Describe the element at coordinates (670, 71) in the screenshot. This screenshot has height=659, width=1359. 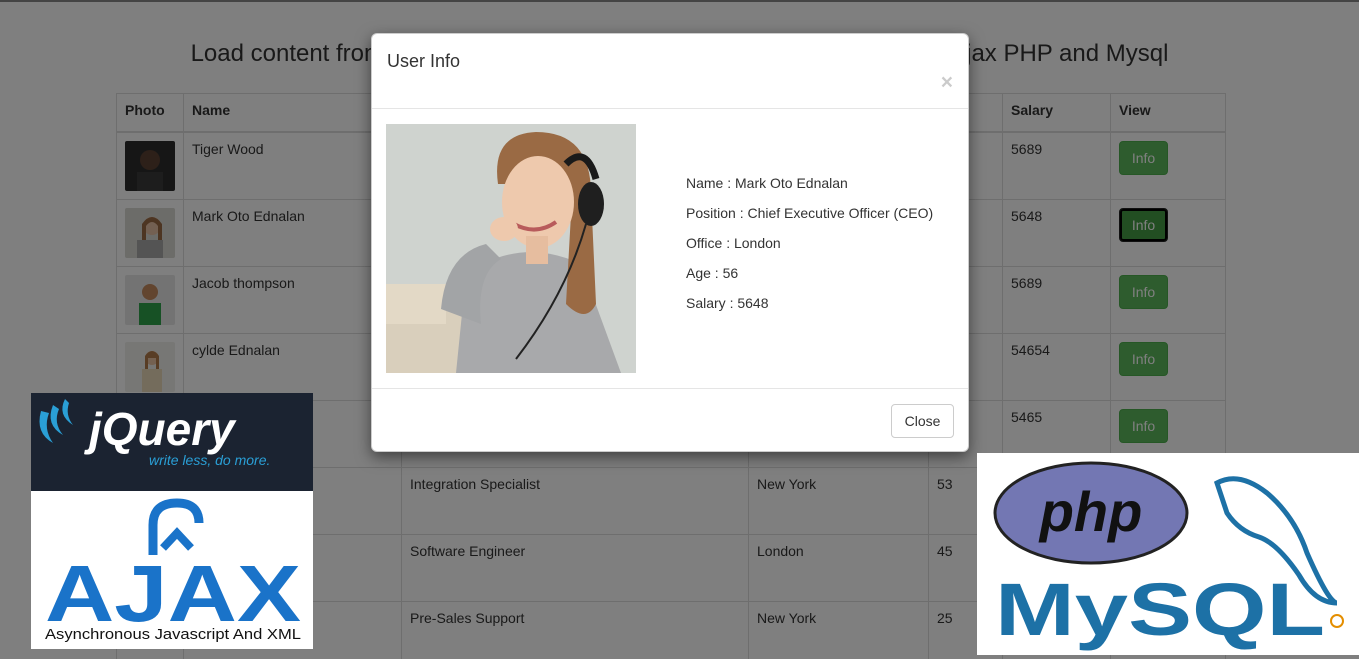
I see `modal-header: User Info ×` at that location.